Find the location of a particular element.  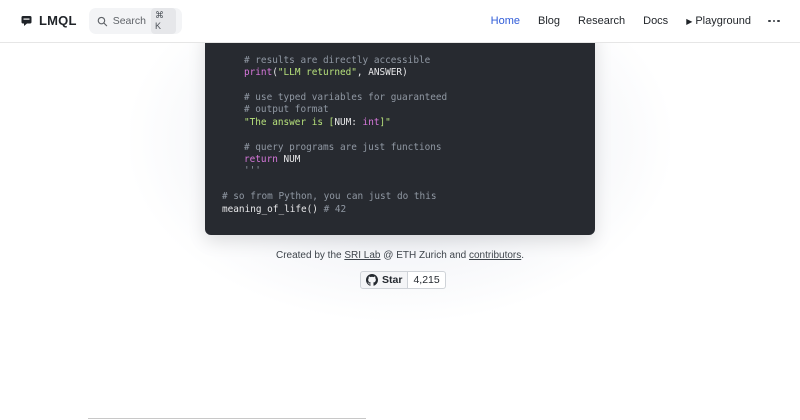

code-line: # output format is located at coordinates (286, 109).